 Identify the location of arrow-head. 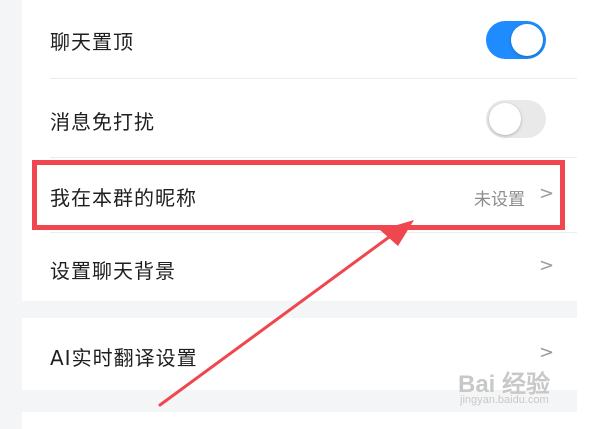
(397, 233).